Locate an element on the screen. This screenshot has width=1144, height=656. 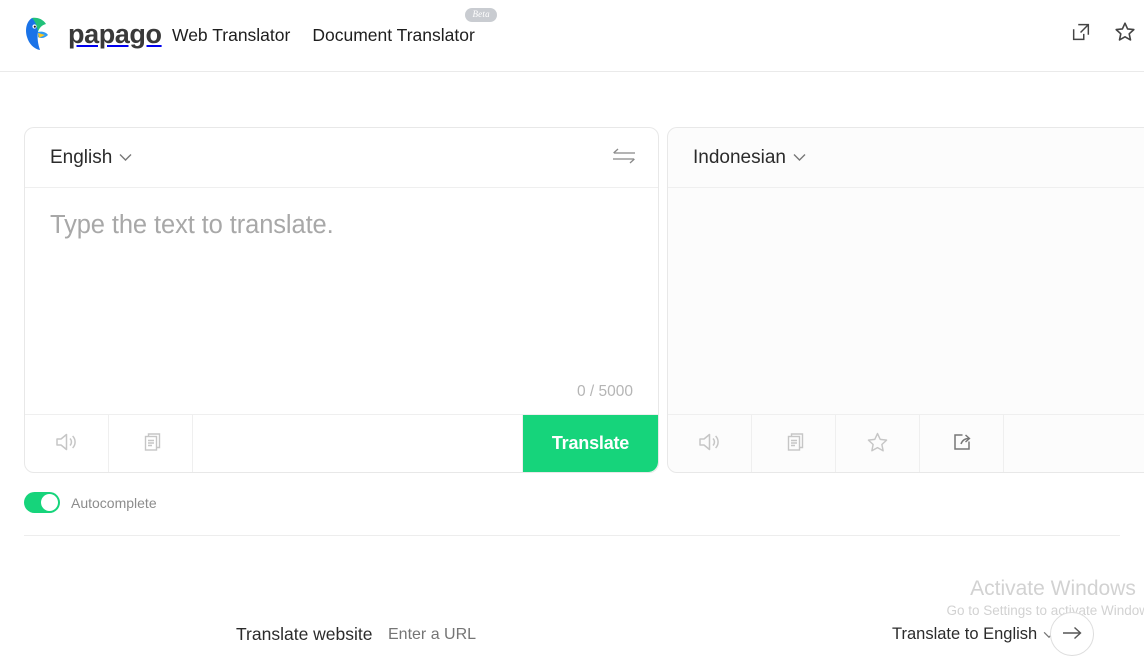
beta-badge: Beta is located at coordinates (480, 15).